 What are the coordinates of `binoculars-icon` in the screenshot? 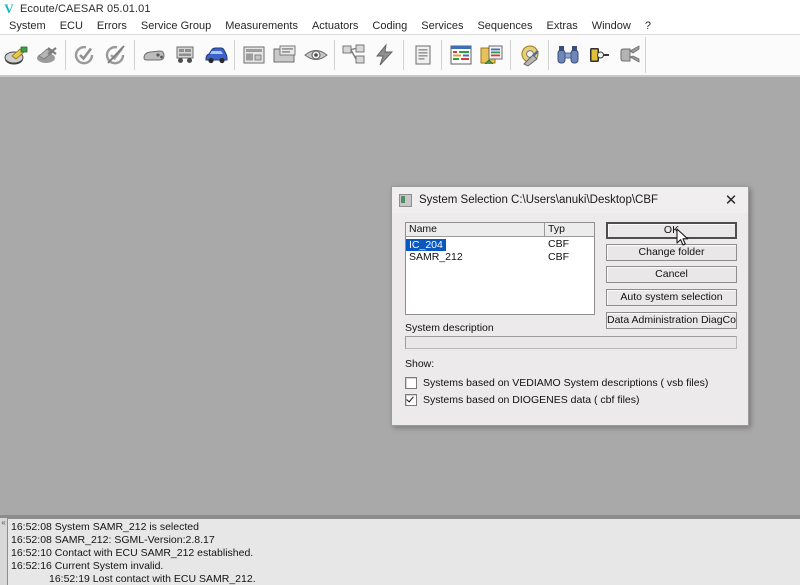 It's located at (567, 55).